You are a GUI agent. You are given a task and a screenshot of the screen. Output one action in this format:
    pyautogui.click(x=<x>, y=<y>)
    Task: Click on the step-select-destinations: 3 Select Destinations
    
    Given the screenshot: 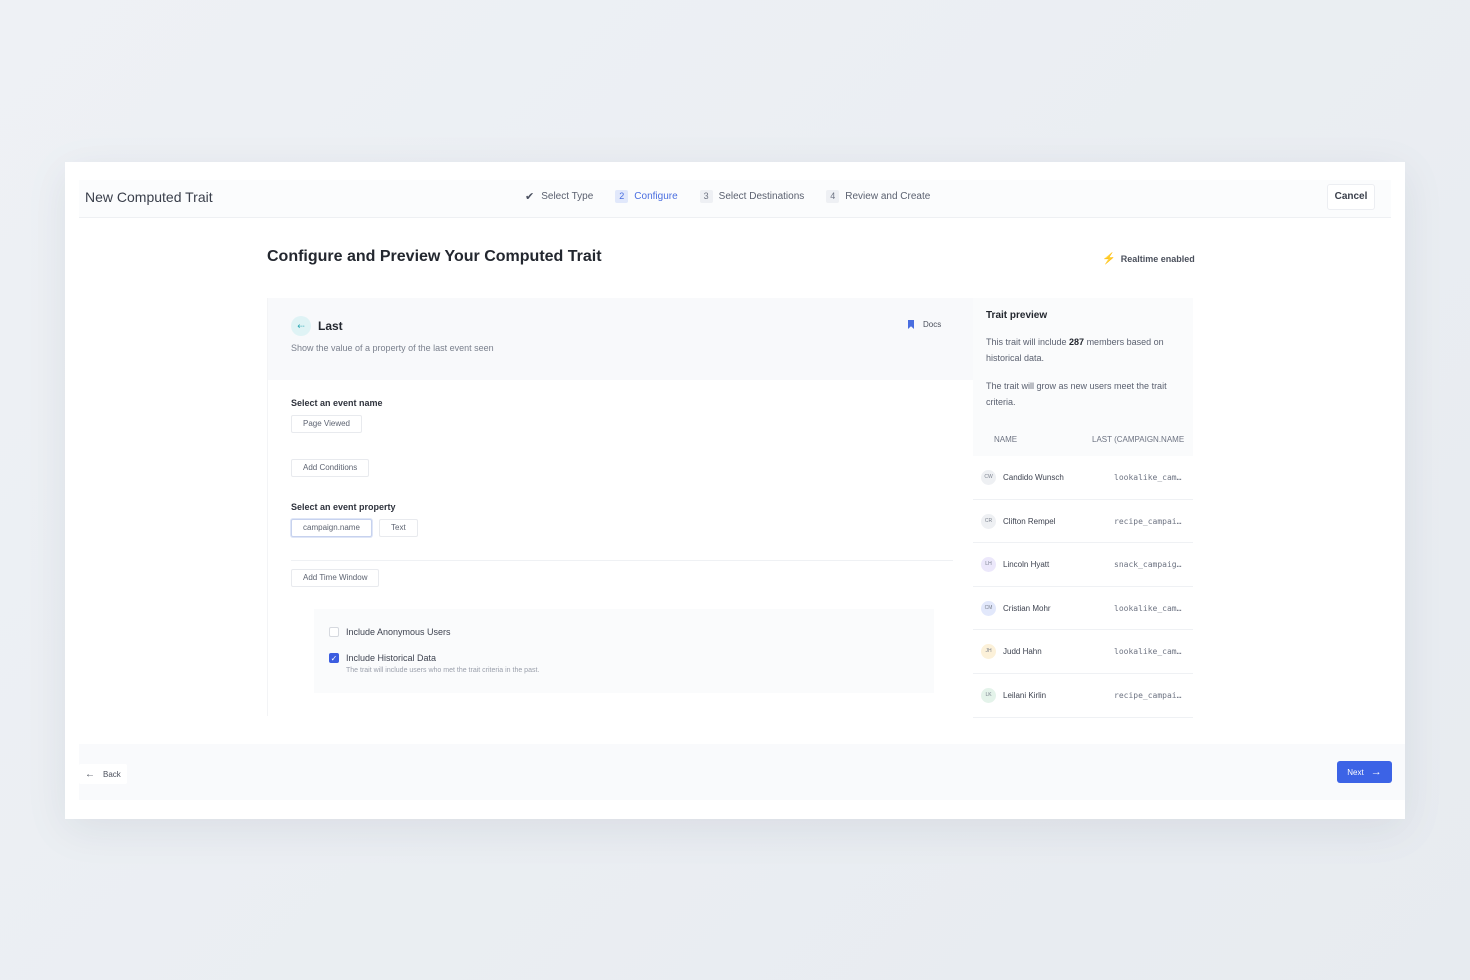 What is the action you would take?
    pyautogui.click(x=752, y=196)
    